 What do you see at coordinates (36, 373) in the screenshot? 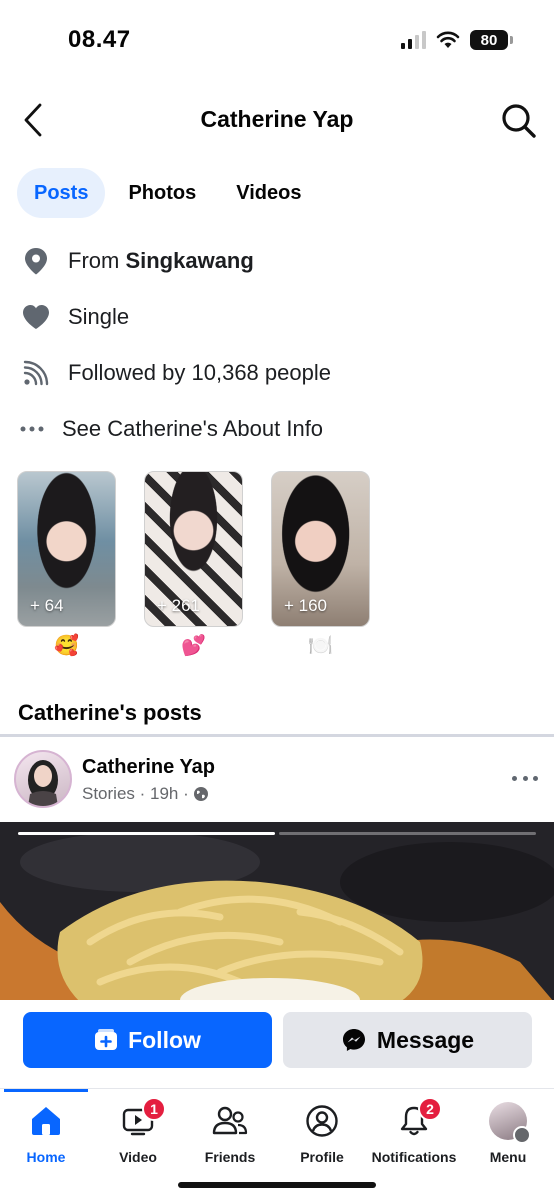
I see `rss-icon` at bounding box center [36, 373].